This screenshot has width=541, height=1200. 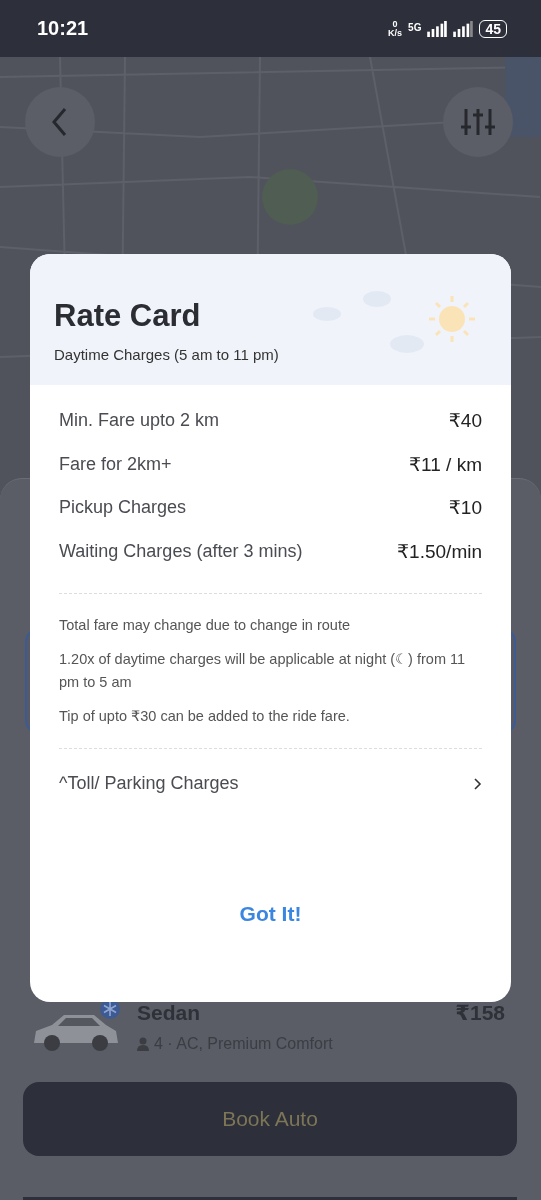 I want to click on toll-link: ^Toll/ Parking Charges, so click(x=270, y=783).